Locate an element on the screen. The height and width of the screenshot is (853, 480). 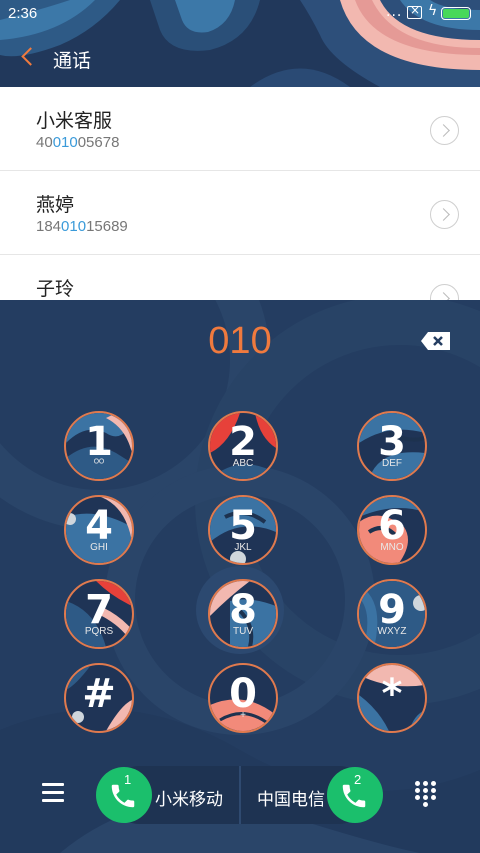
key-letters: GHI is located at coordinates (99, 547).